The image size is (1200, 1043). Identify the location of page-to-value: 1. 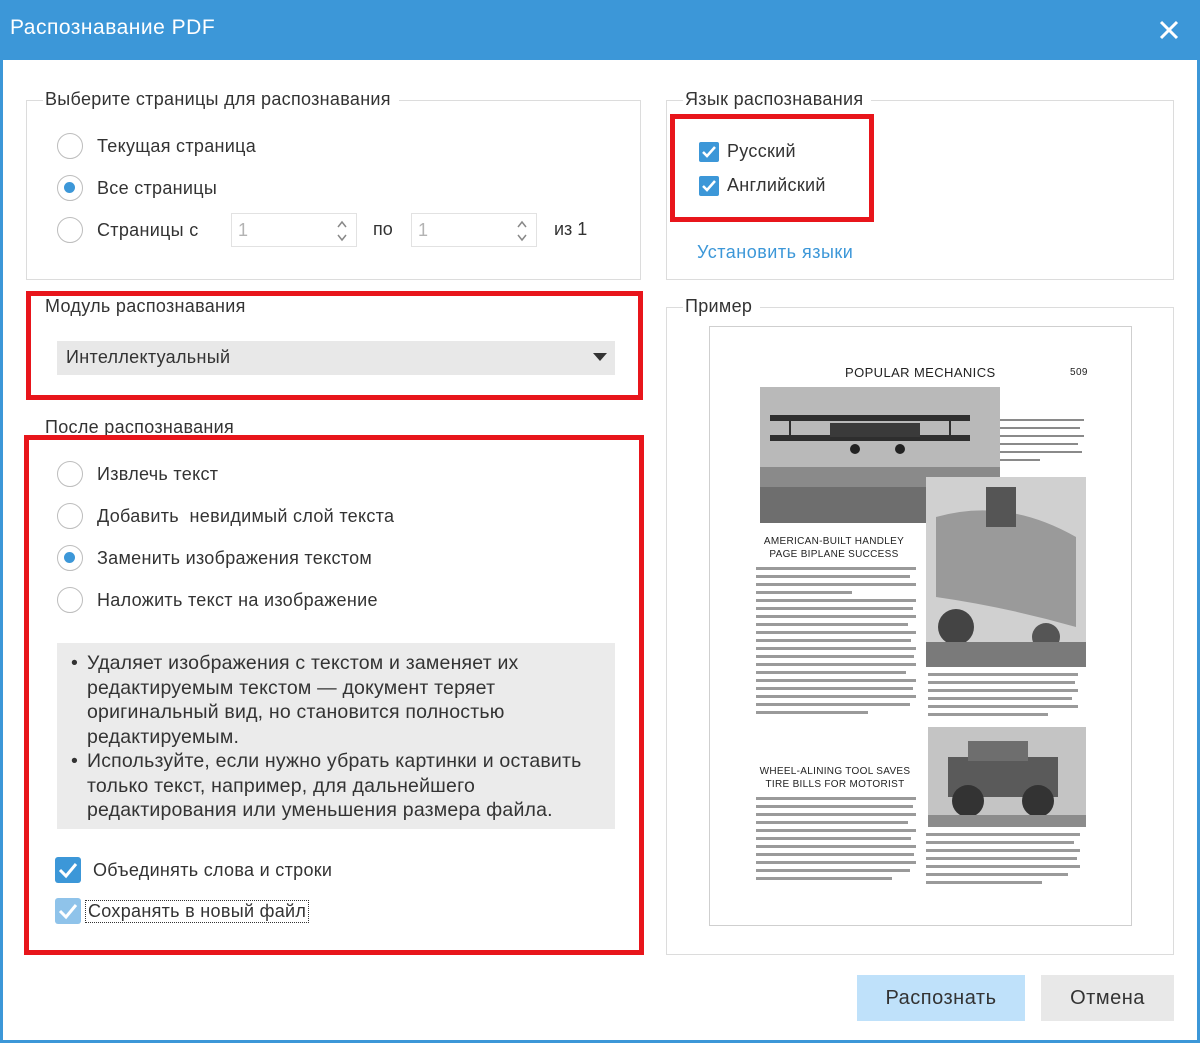
(423, 230).